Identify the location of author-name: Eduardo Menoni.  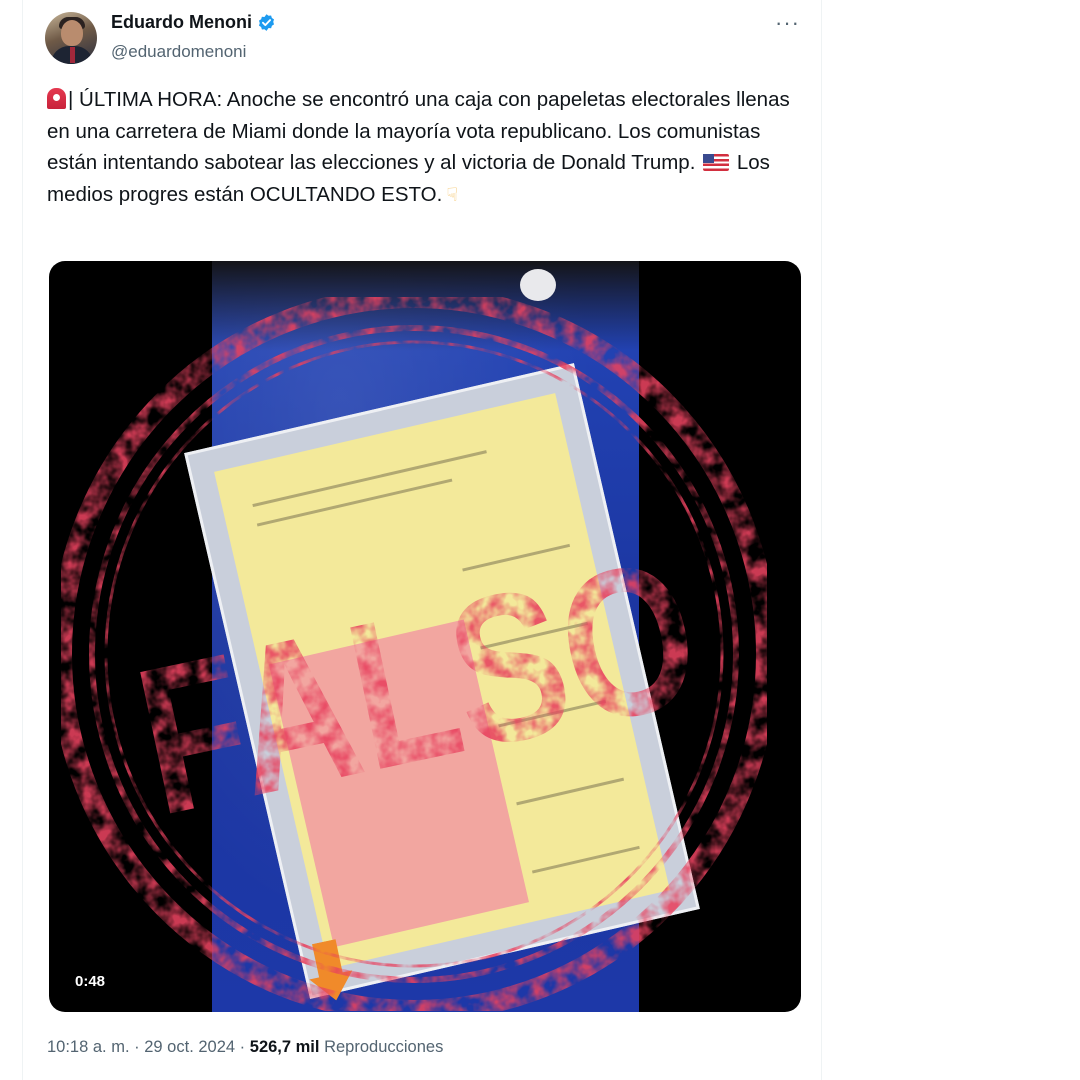
(181, 22).